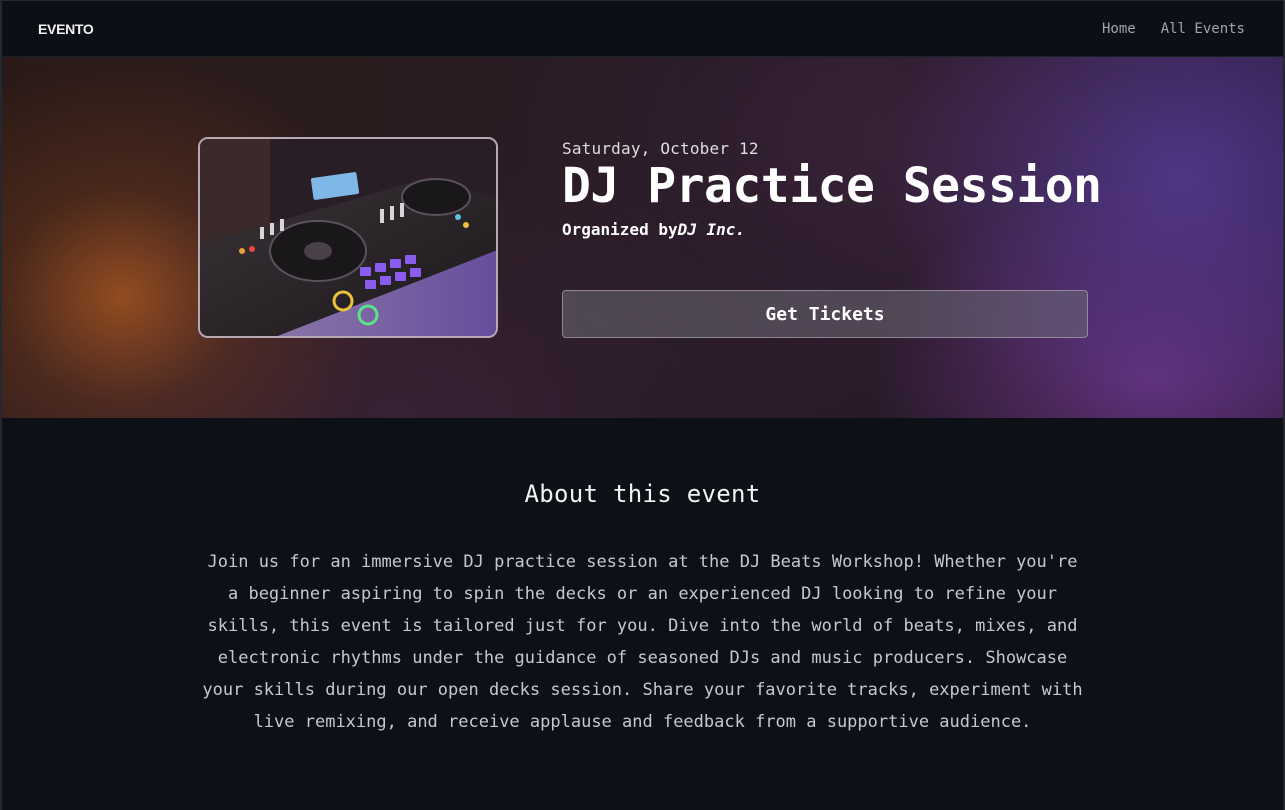 This screenshot has width=1285, height=810. I want to click on logo: EVENTO, so click(66, 29).